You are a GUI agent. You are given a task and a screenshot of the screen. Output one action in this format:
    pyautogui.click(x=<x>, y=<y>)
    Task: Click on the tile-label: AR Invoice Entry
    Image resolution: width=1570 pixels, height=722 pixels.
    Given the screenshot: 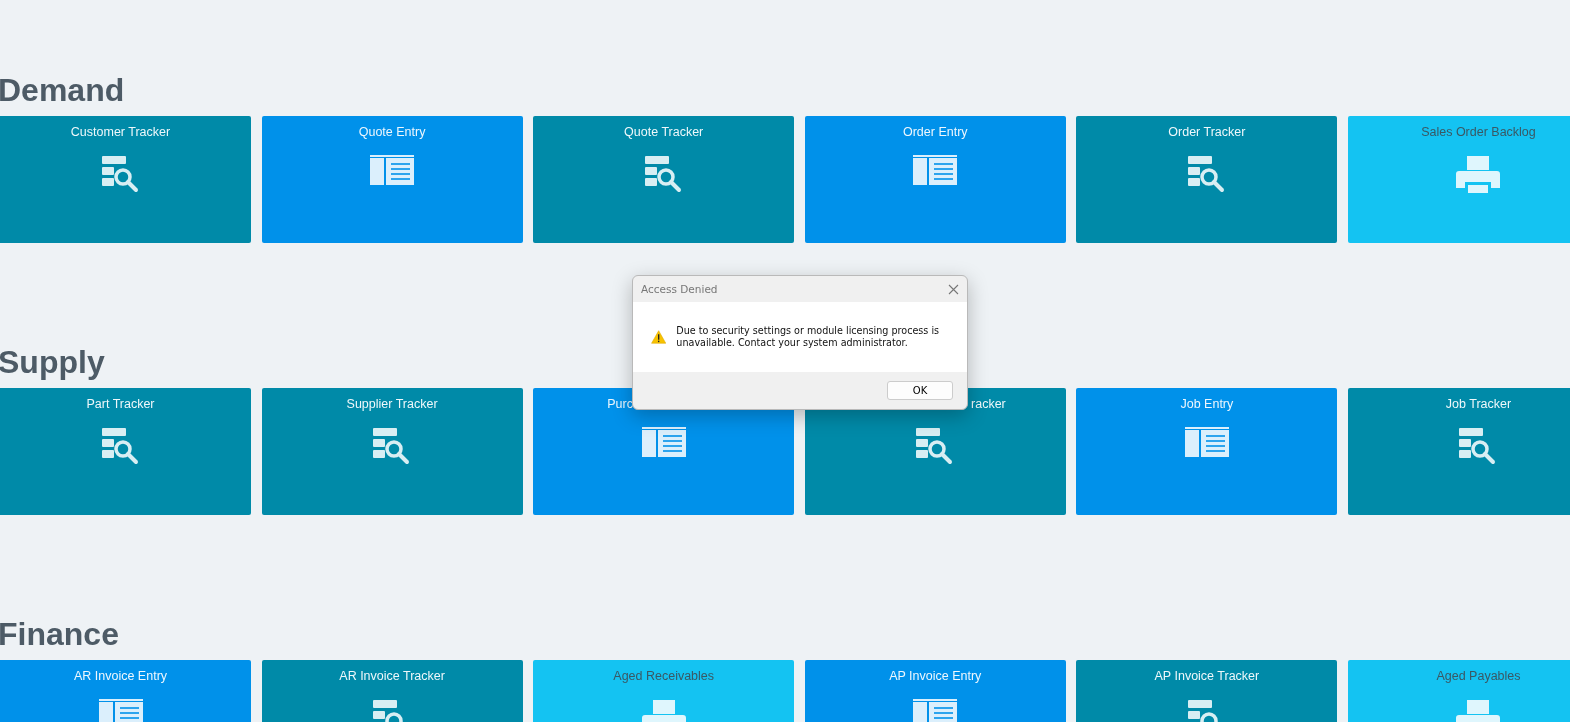 What is the action you would take?
    pyautogui.click(x=120, y=676)
    